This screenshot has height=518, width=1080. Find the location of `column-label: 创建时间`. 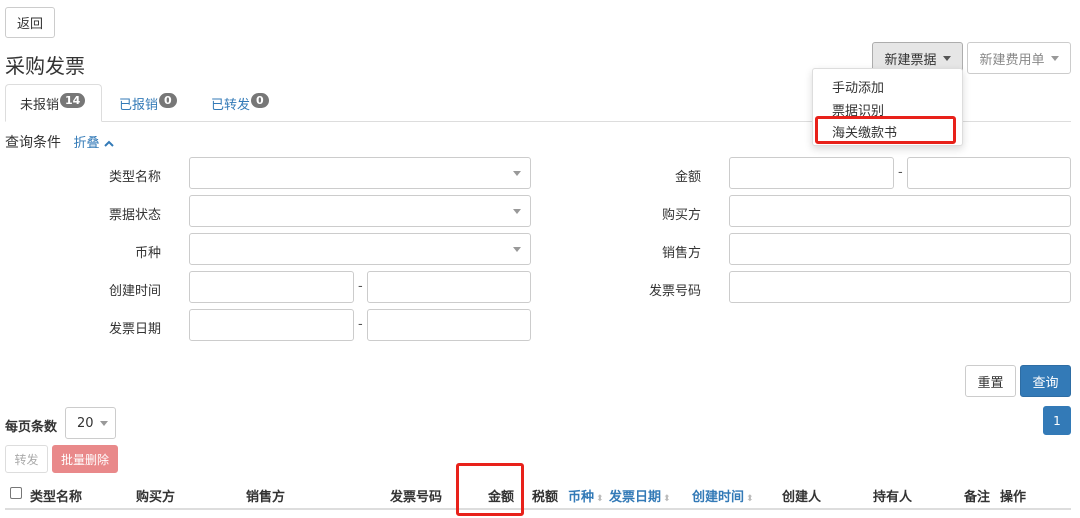

column-label: 创建时间 is located at coordinates (718, 497).